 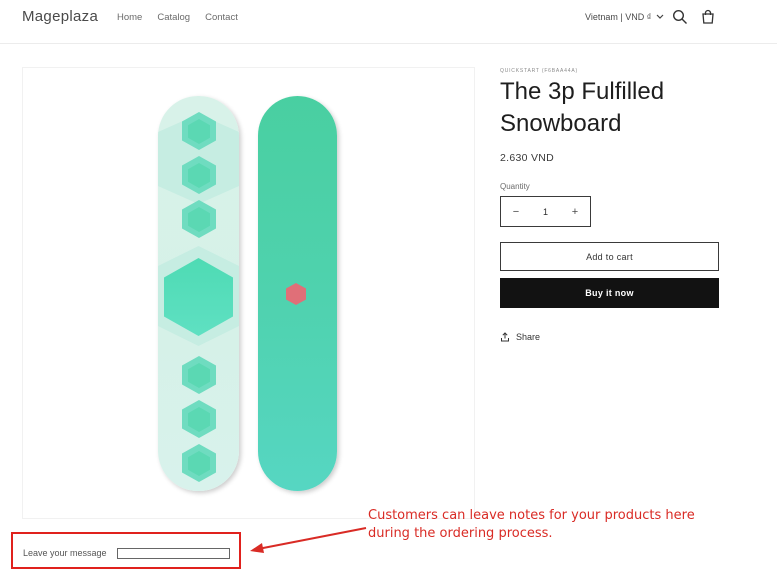 I want to click on quantity-input: 1, so click(x=545, y=212).